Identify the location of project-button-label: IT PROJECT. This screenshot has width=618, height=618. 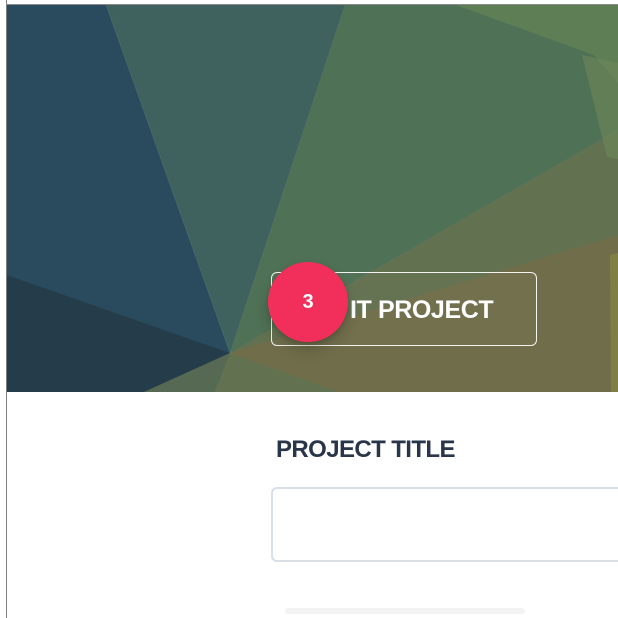
(422, 310).